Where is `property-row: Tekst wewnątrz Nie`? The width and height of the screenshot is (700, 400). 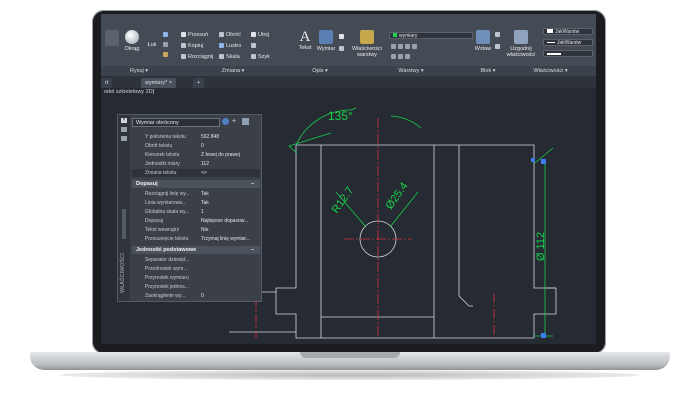 property-row: Tekst wewnątrz Nie is located at coordinates (196, 230).